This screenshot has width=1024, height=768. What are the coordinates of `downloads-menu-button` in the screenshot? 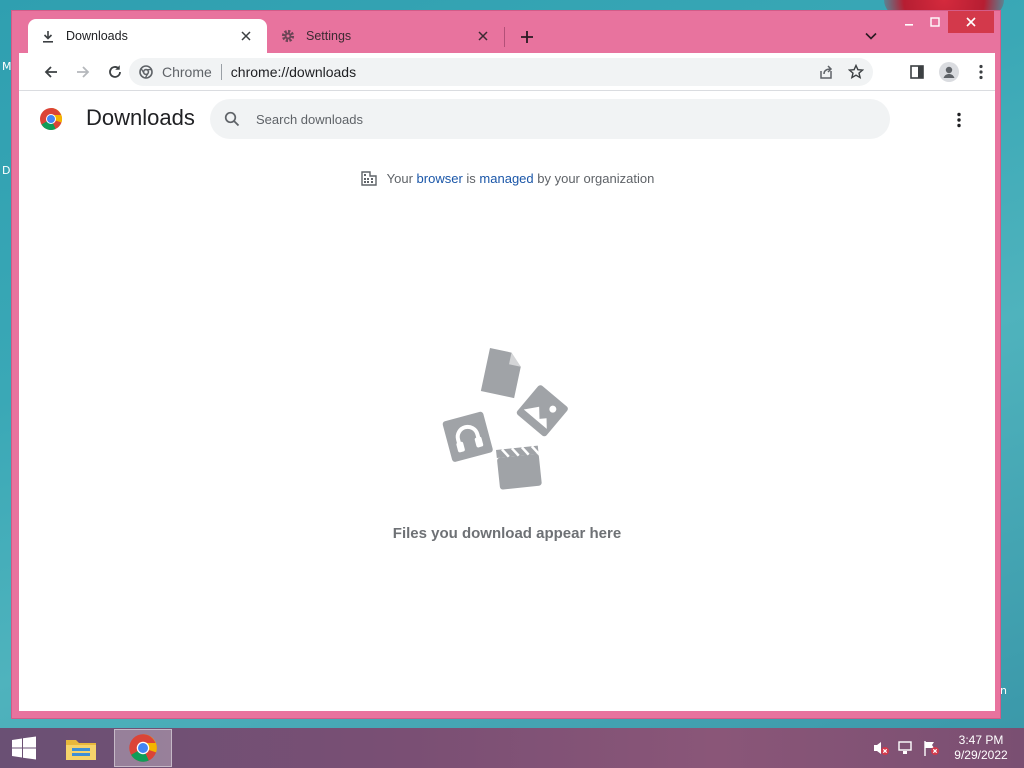 It's located at (959, 120).